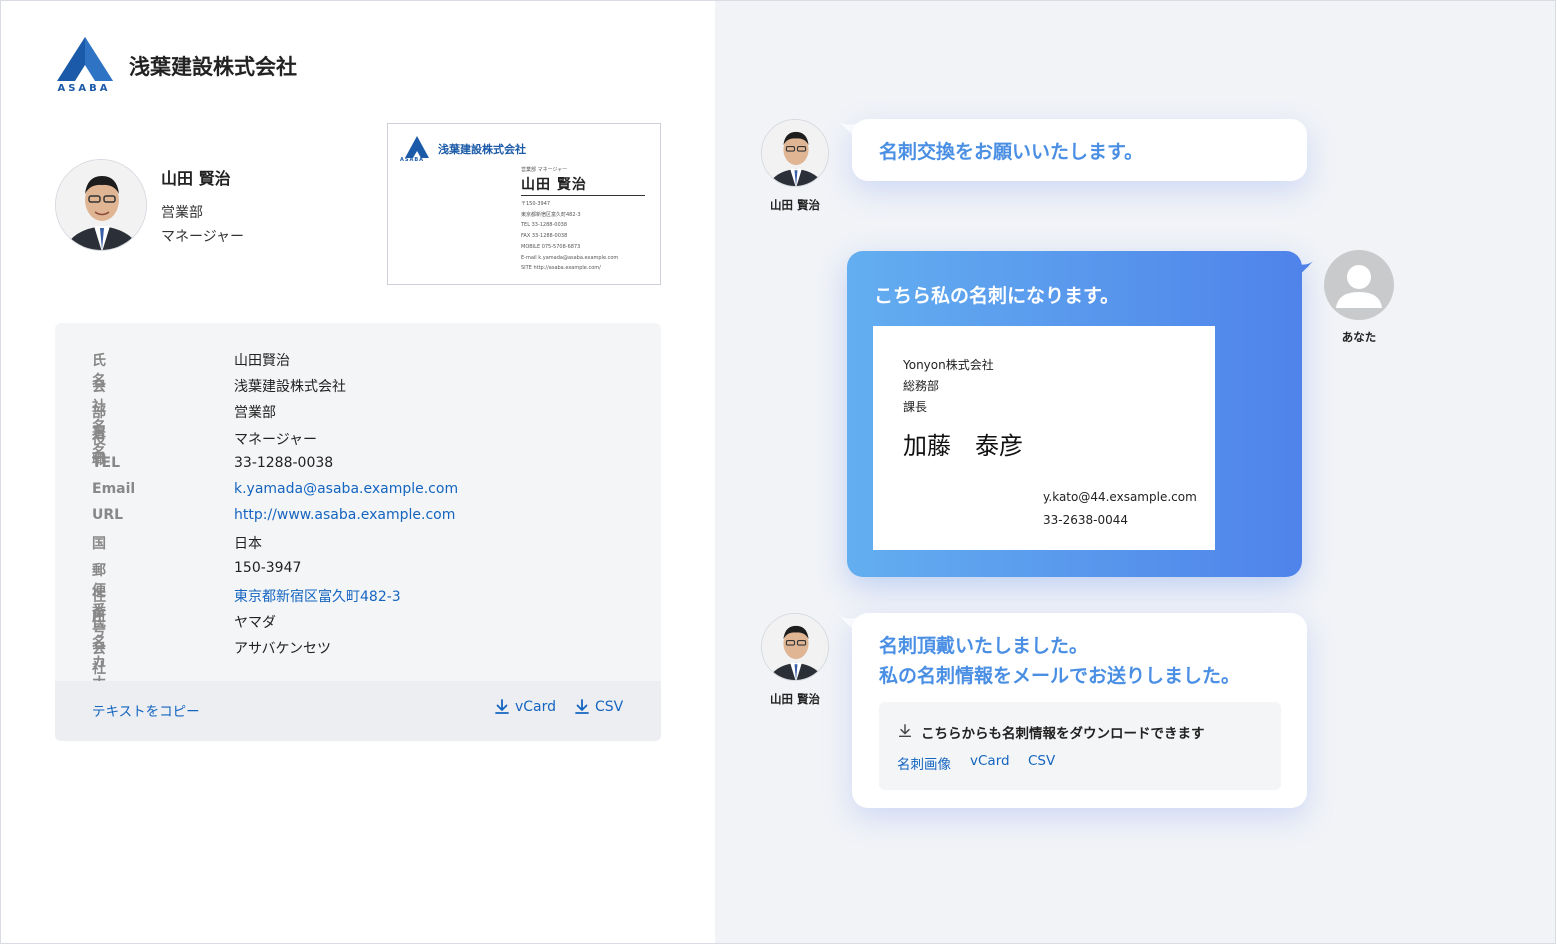 The width and height of the screenshot is (1556, 944). I want to click on company-logo: ASABA, so click(85, 67).